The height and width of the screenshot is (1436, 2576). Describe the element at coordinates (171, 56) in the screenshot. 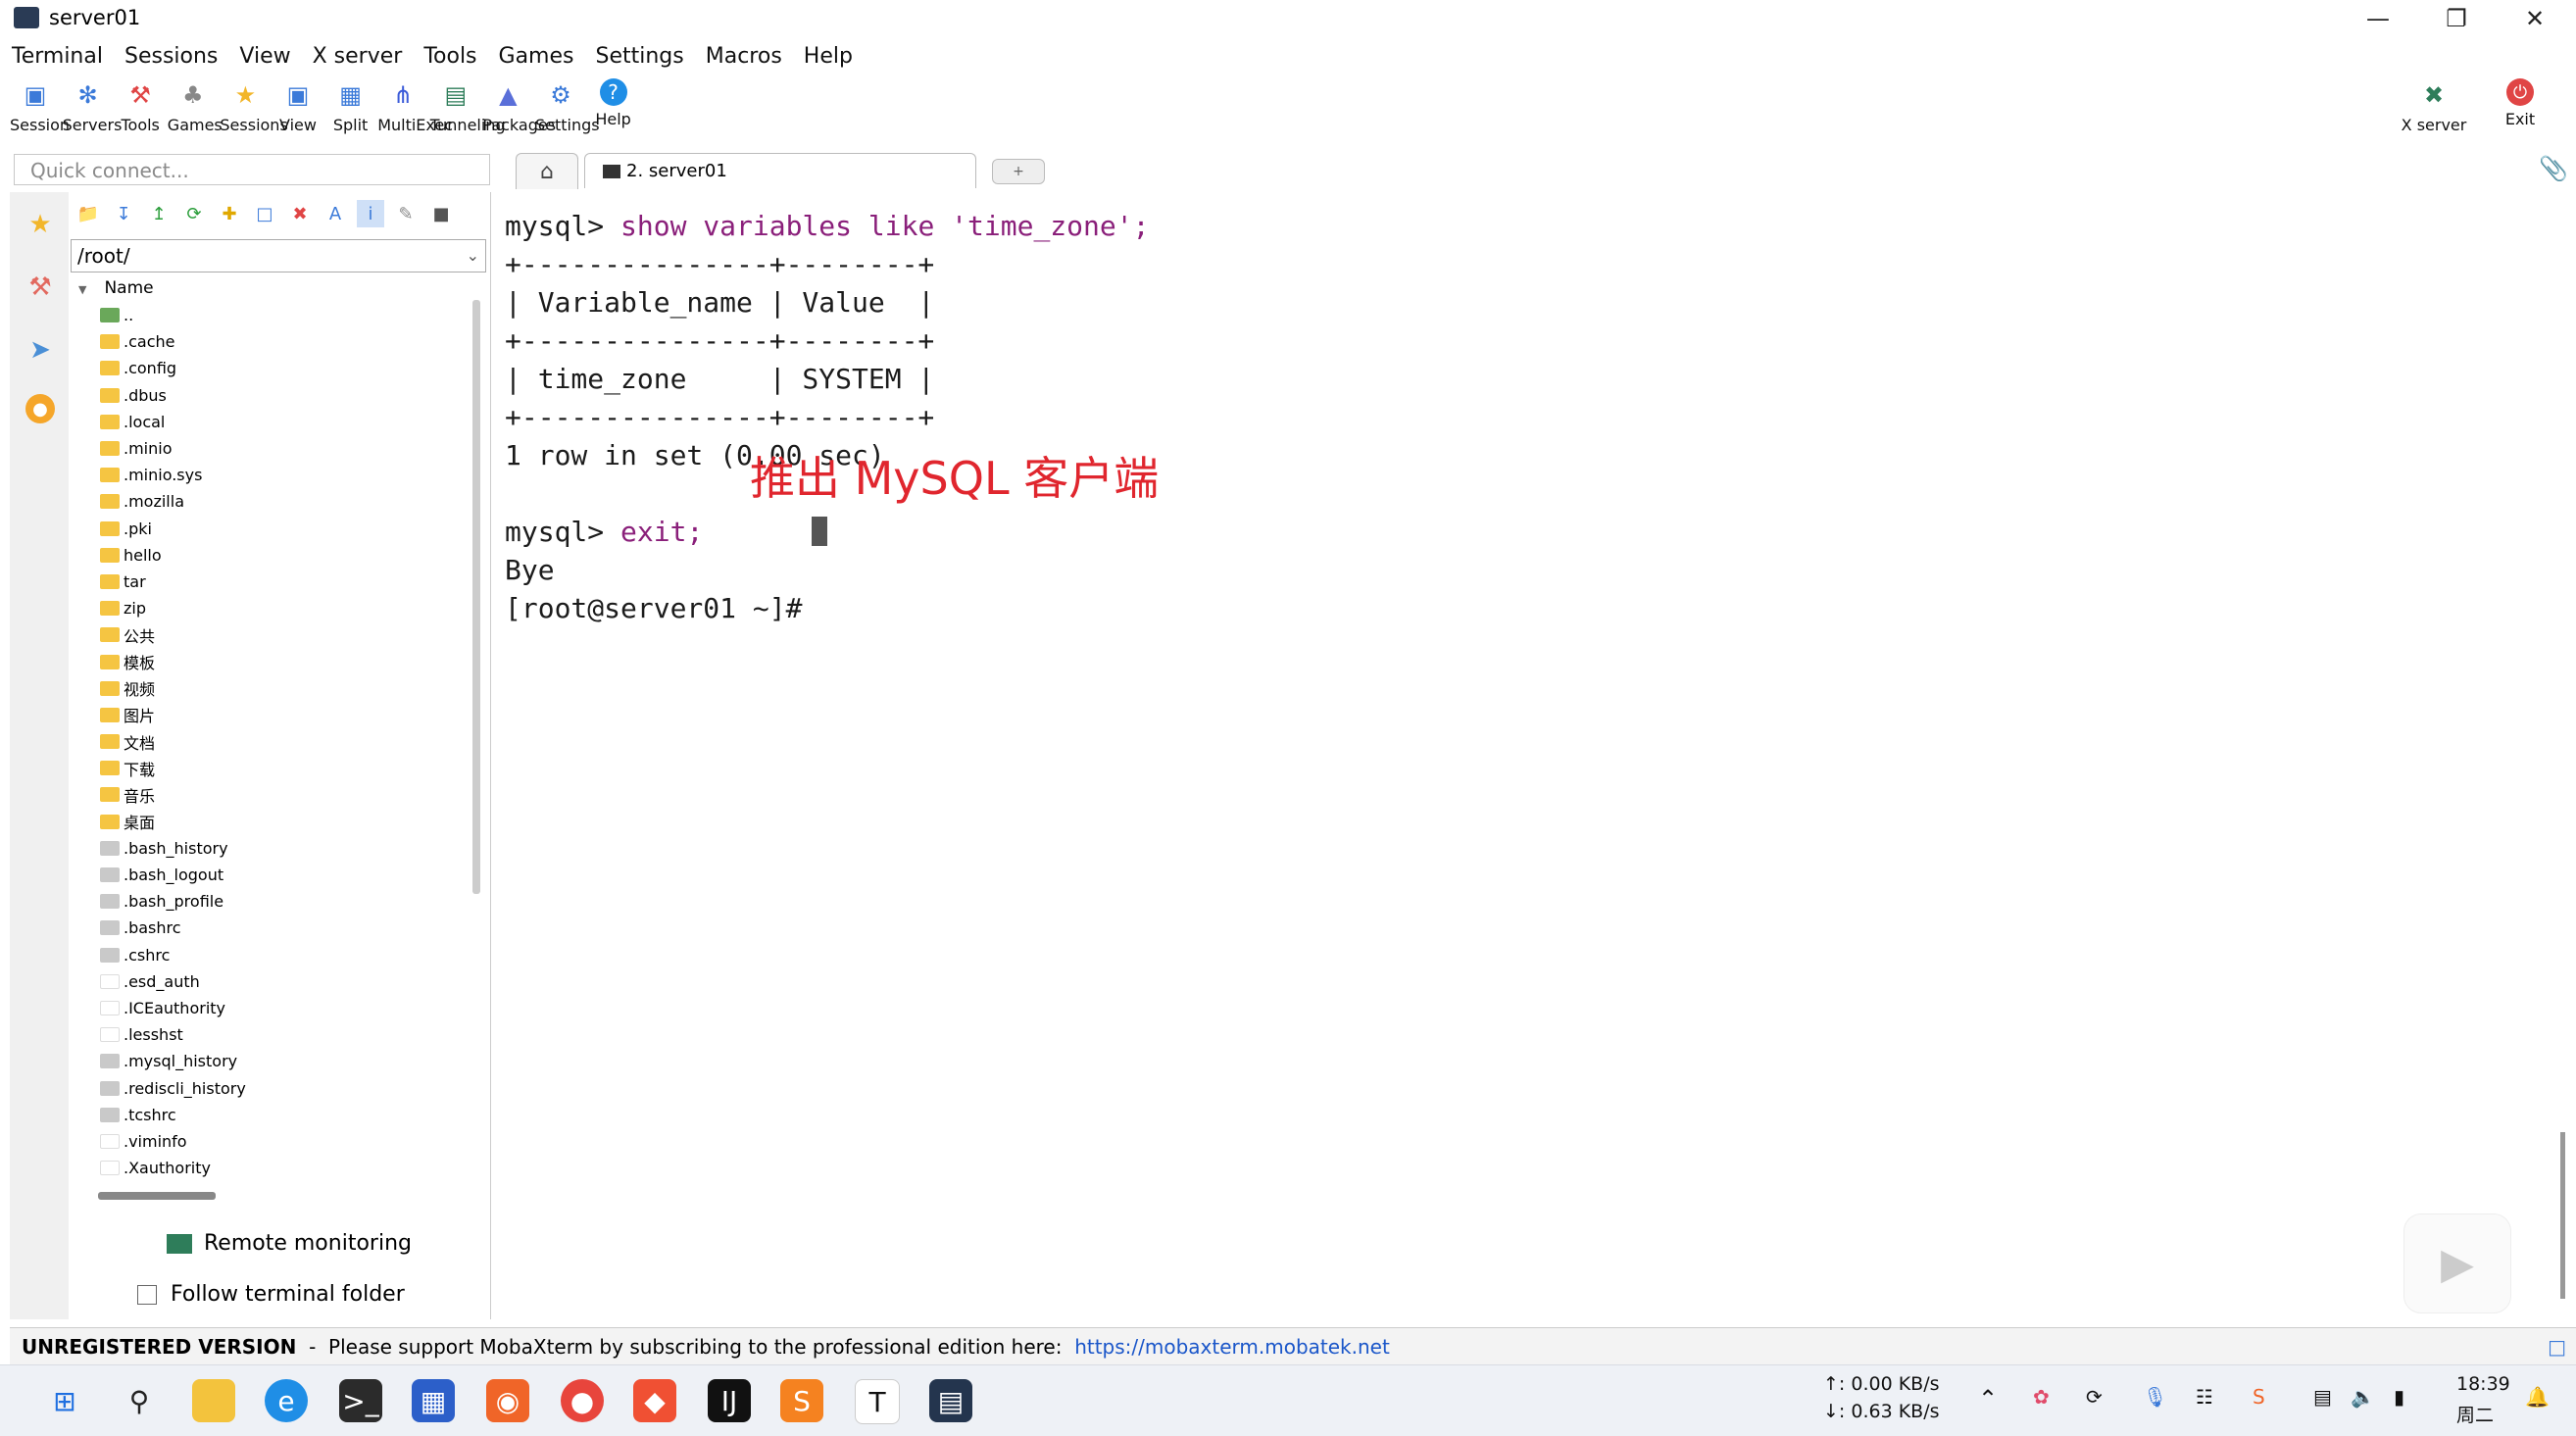

I see `menu-item-sessions: Sessions` at that location.